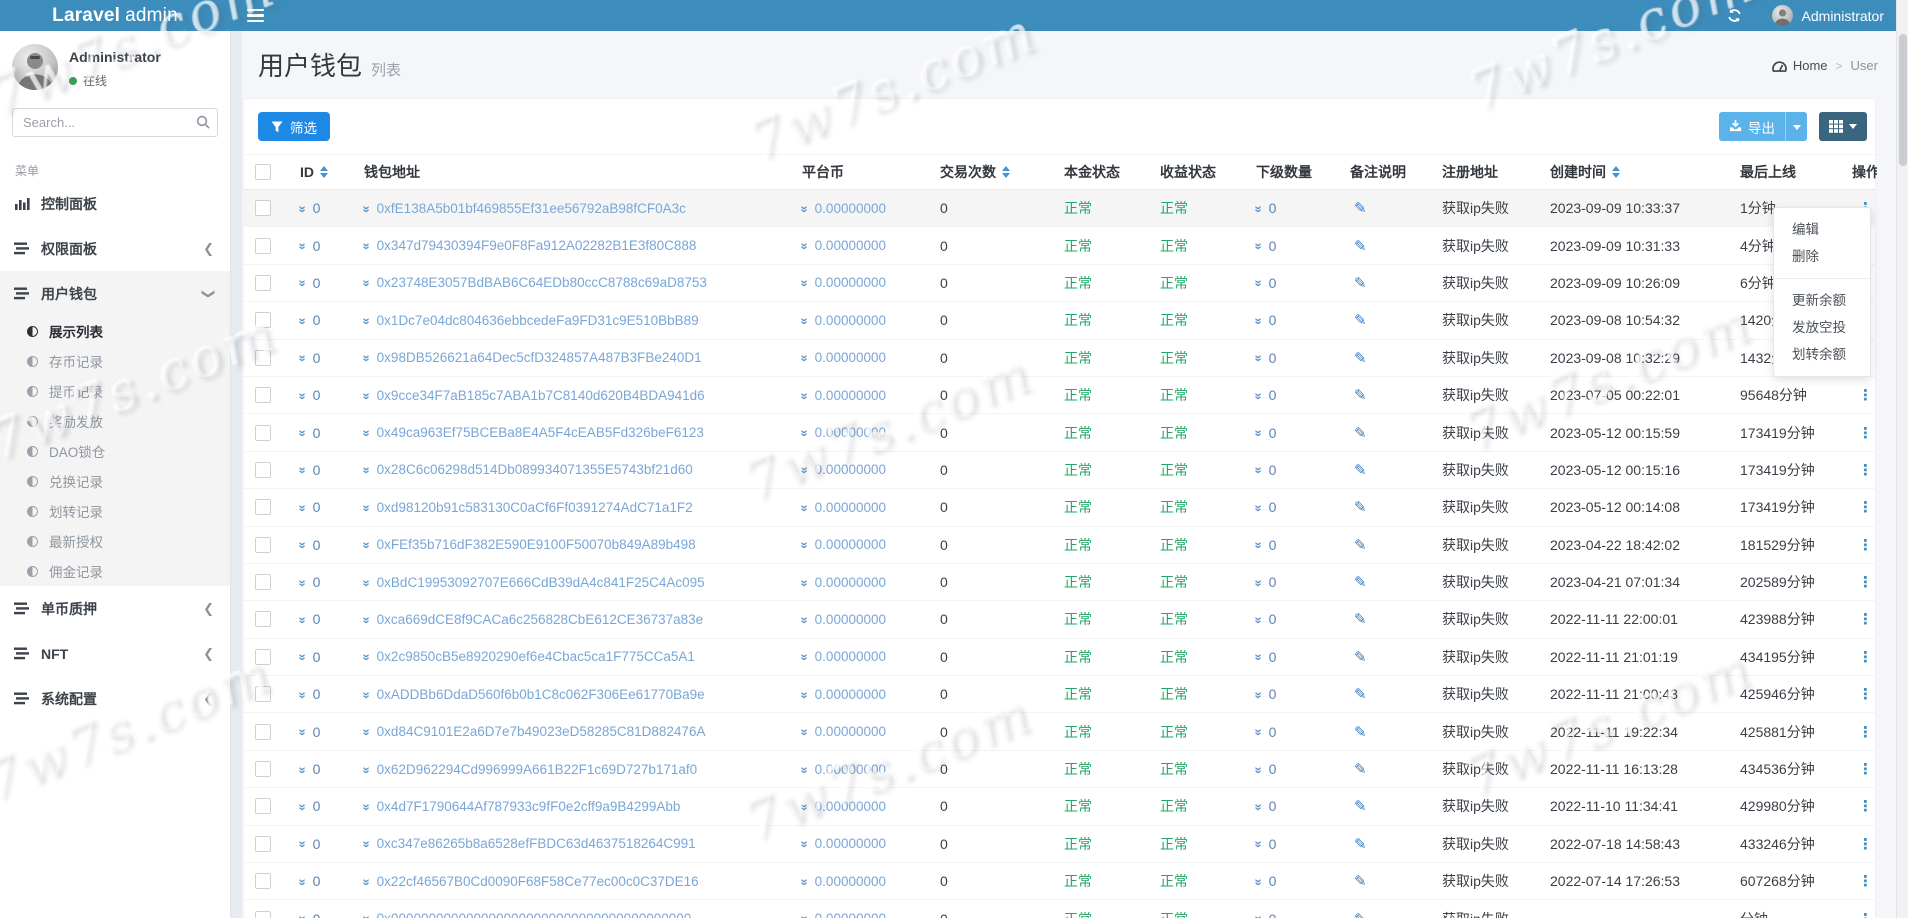 The width and height of the screenshot is (1908, 918). What do you see at coordinates (115, 361) in the screenshot?
I see `sidebar-subitem-存币记录: 存币记录` at bounding box center [115, 361].